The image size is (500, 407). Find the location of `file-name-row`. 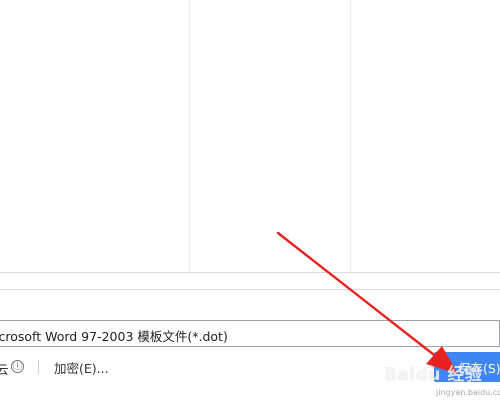

file-name-row is located at coordinates (250, 300).